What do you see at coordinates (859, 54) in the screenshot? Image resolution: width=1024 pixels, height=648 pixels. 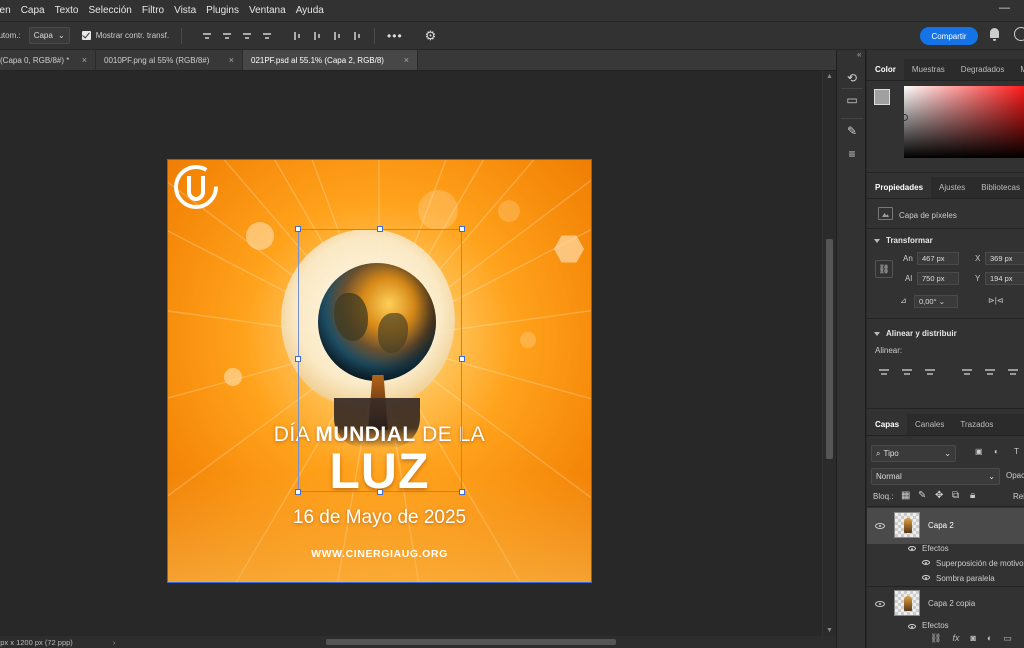 I see `collapse-panels-icon: «` at bounding box center [859, 54].